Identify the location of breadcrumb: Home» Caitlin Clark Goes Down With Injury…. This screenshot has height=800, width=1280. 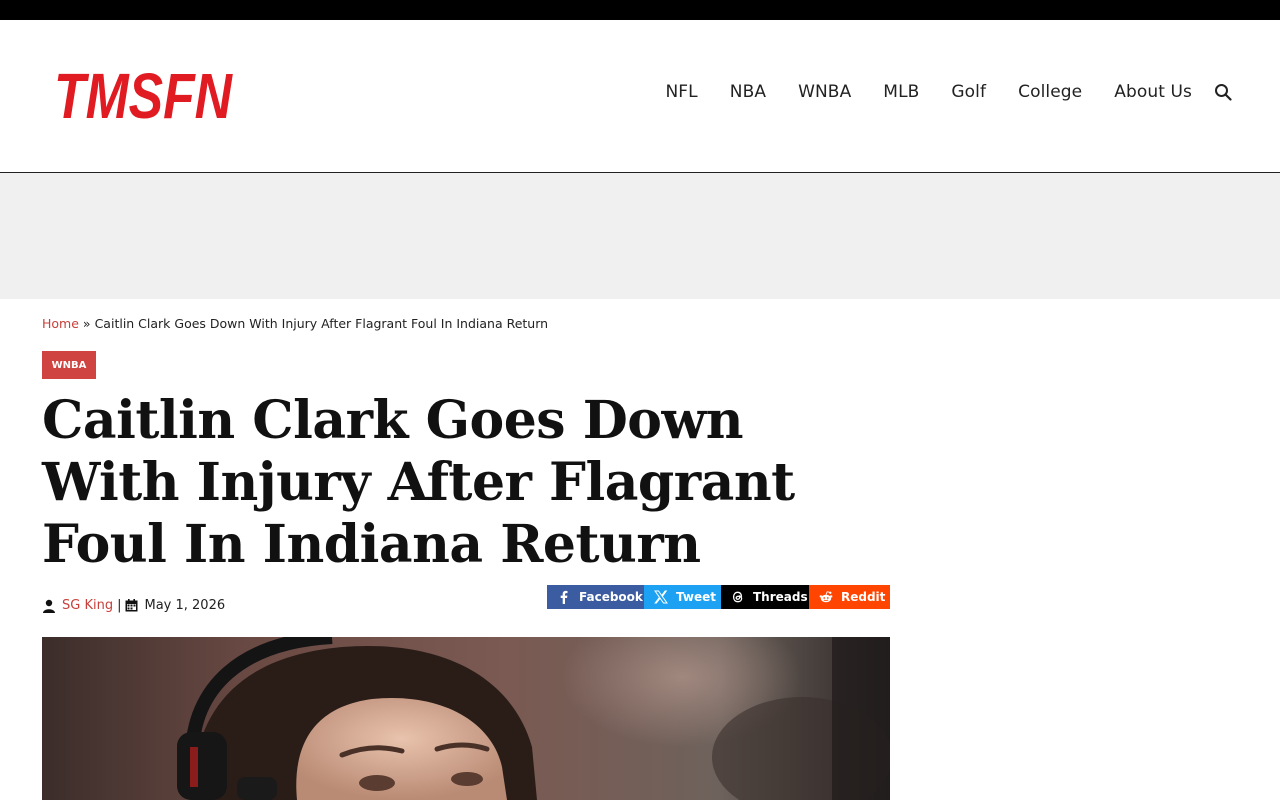
(295, 323).